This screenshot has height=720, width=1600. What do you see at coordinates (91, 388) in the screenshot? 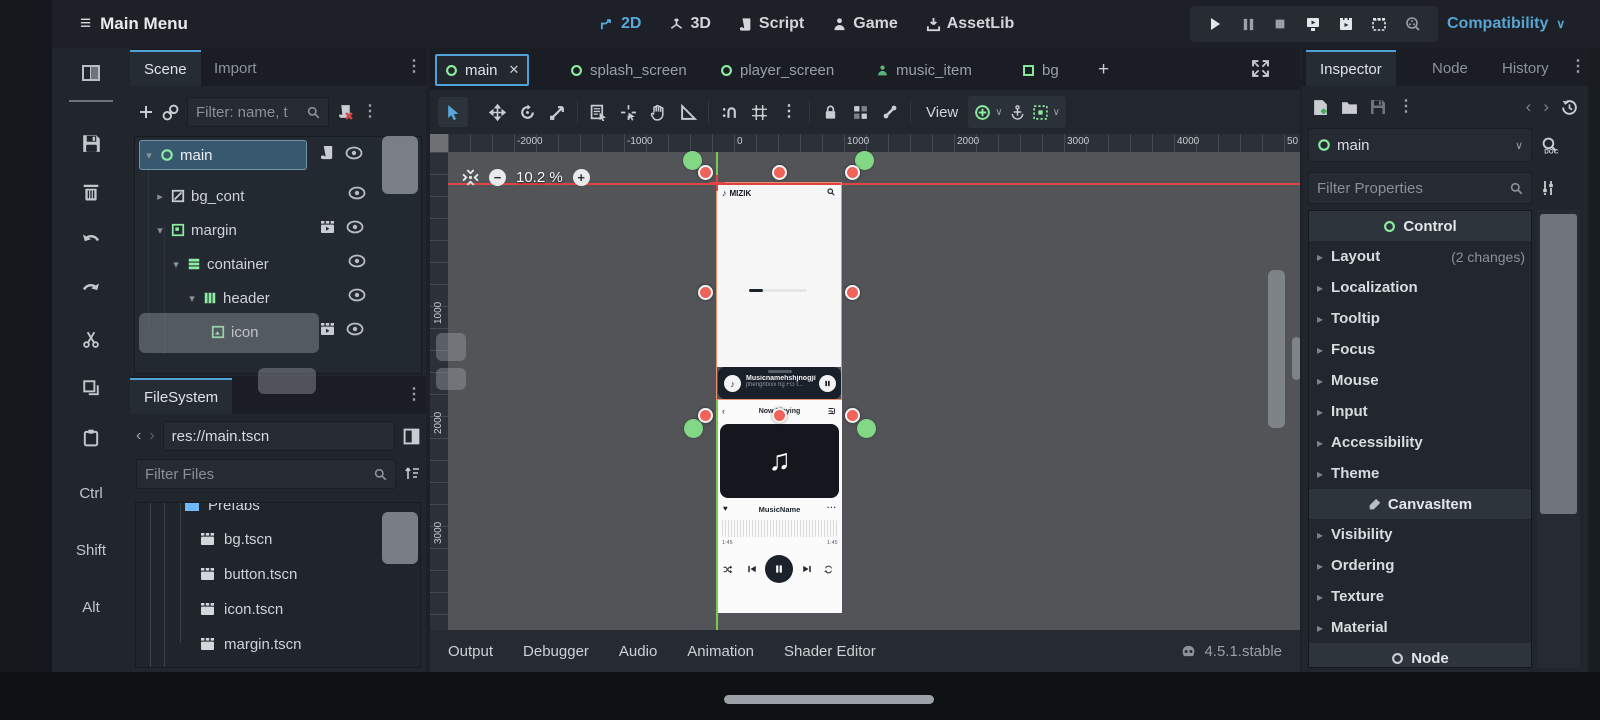
I see `copy-button` at bounding box center [91, 388].